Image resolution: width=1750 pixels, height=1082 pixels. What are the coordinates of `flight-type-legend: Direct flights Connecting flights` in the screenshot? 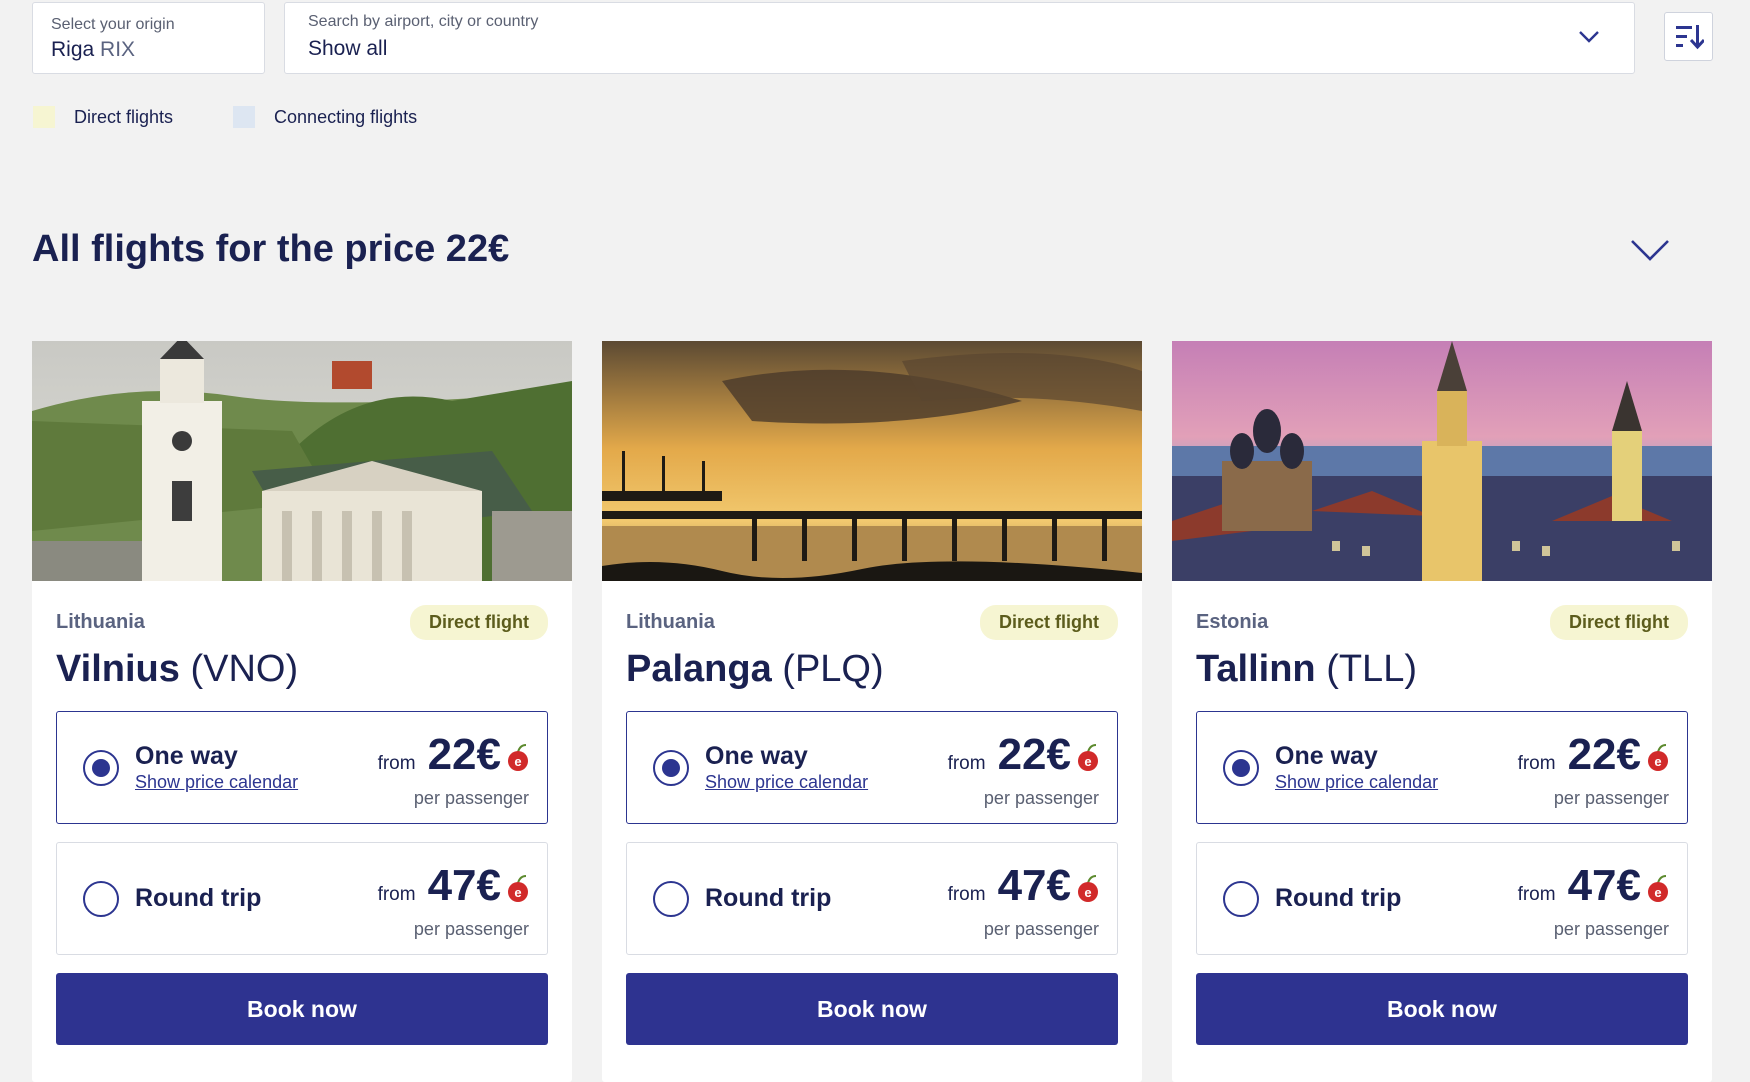 It's located at (255, 117).